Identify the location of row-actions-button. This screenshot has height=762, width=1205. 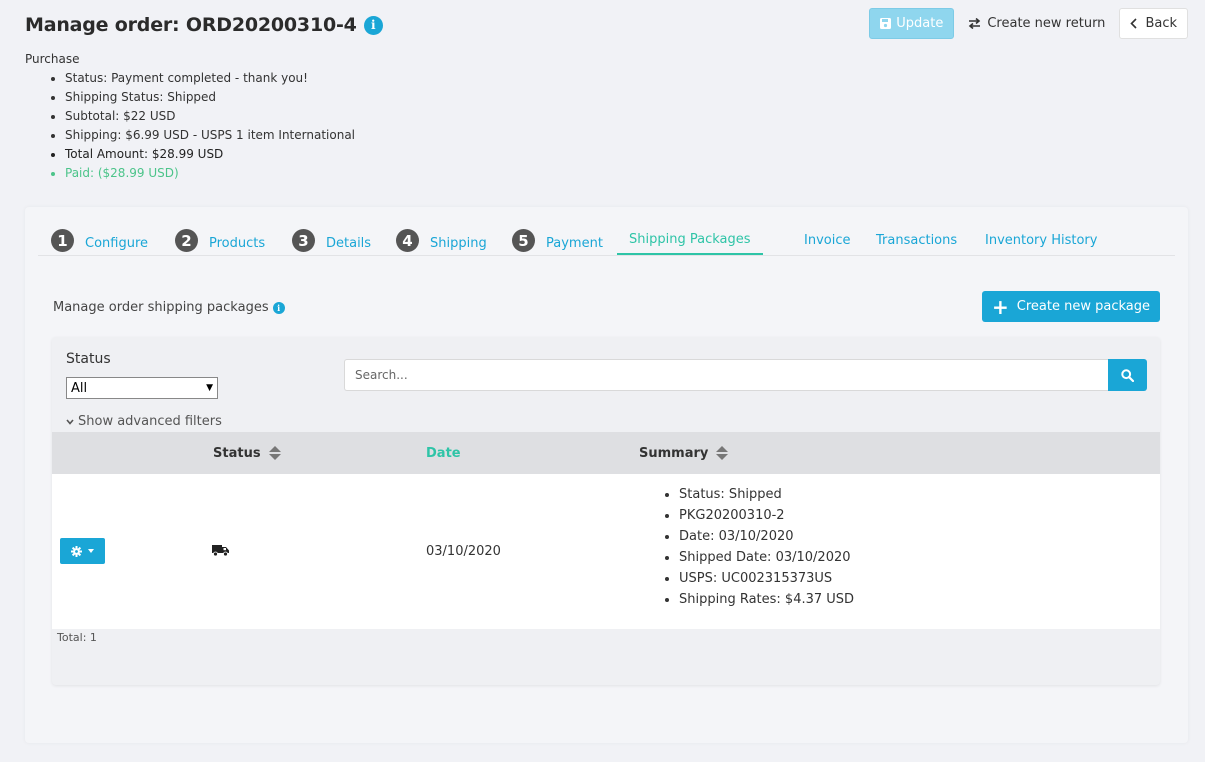
(82, 551).